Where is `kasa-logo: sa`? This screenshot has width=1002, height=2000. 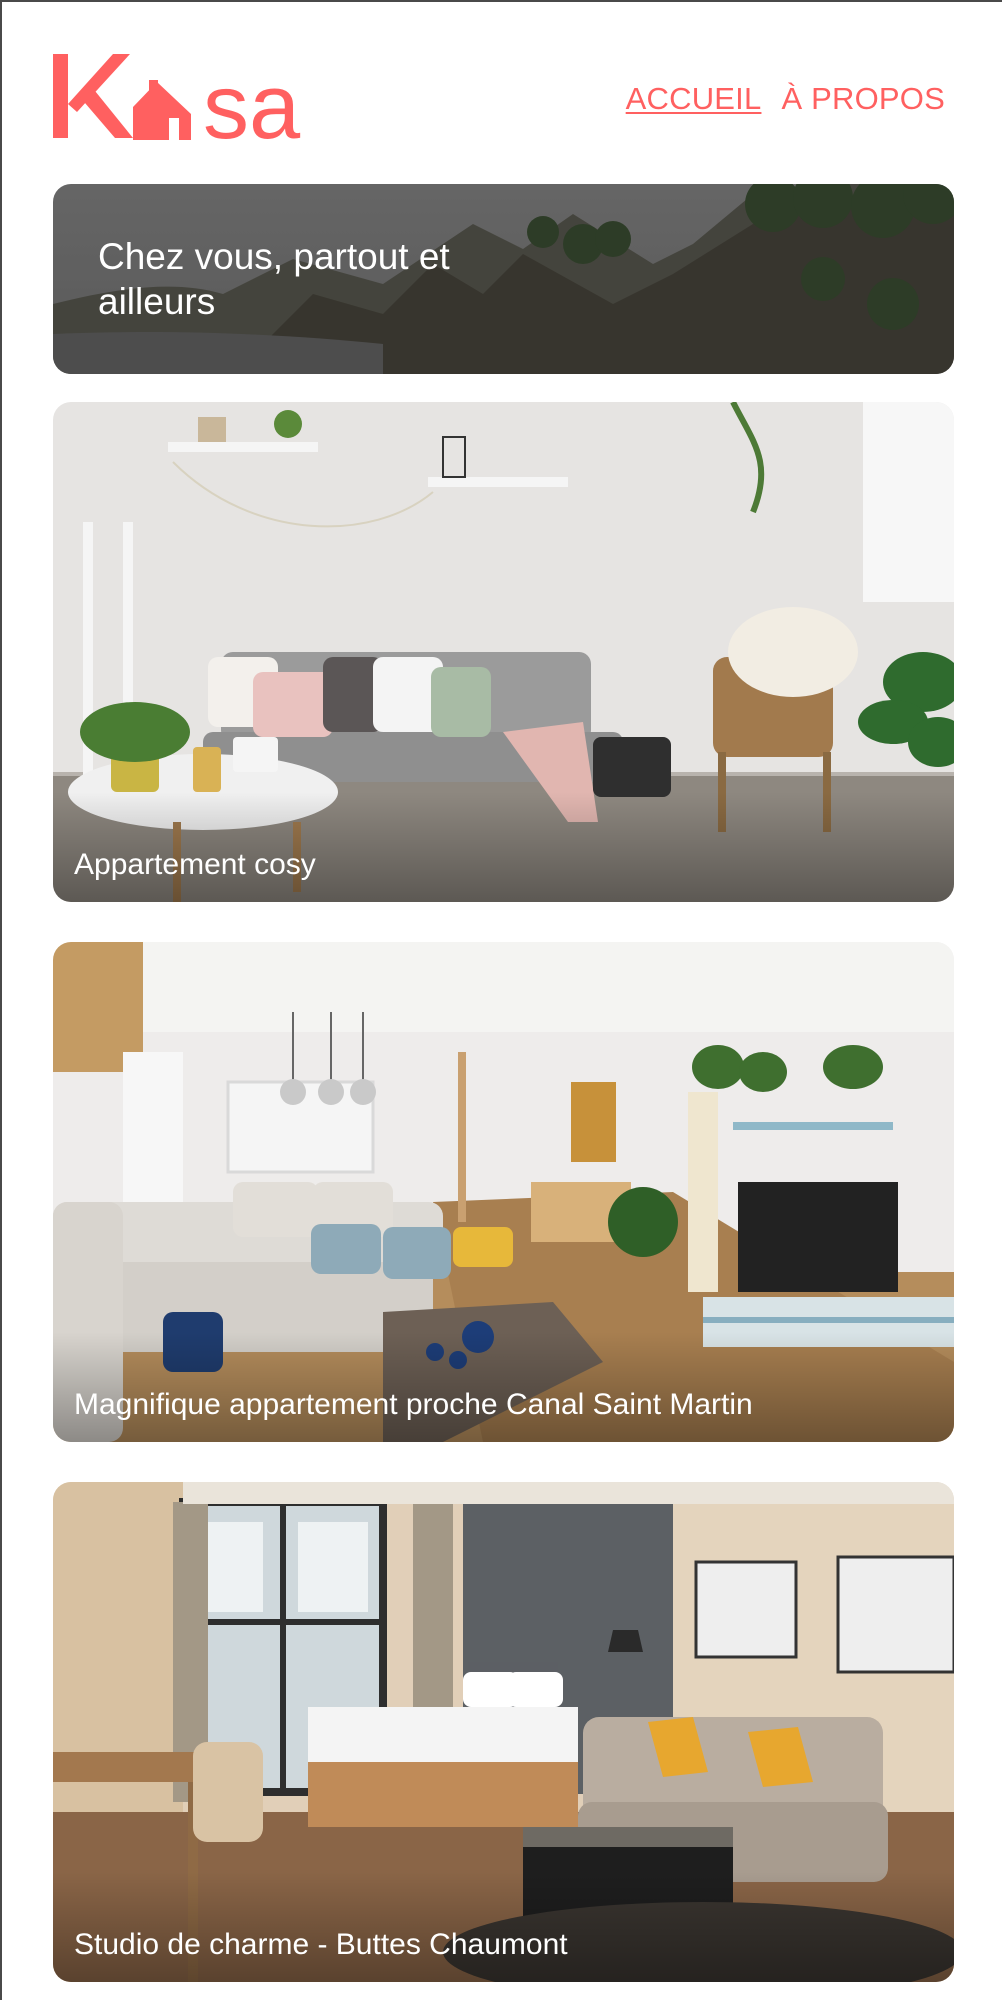 kasa-logo: sa is located at coordinates (199, 105).